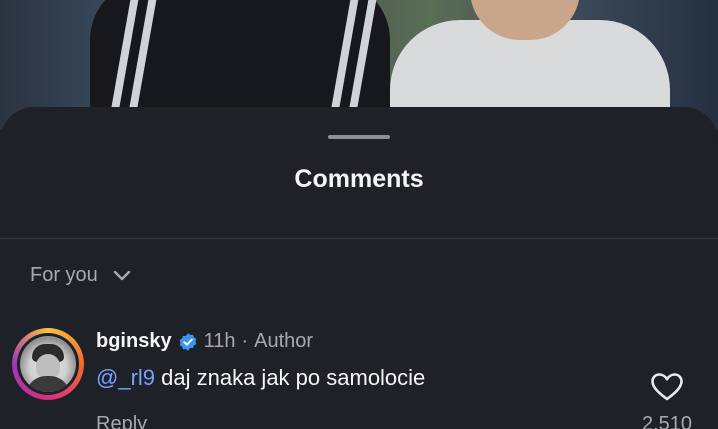 Image resolution: width=718 pixels, height=429 pixels. Describe the element at coordinates (290, 377) in the screenshot. I see `comment-body: daj znaka jak po samolocie` at that location.